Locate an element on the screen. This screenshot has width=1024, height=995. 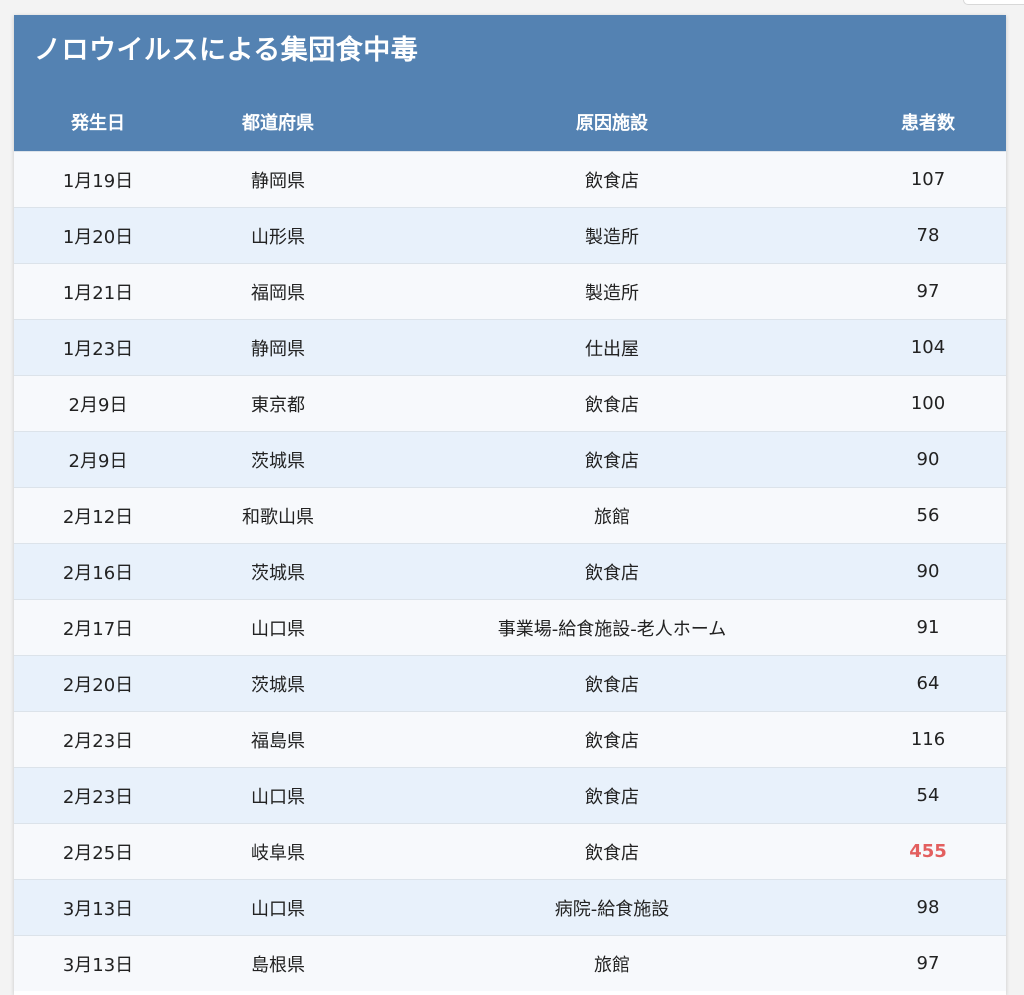
cell-date: 1月19日 is located at coordinates (98, 179).